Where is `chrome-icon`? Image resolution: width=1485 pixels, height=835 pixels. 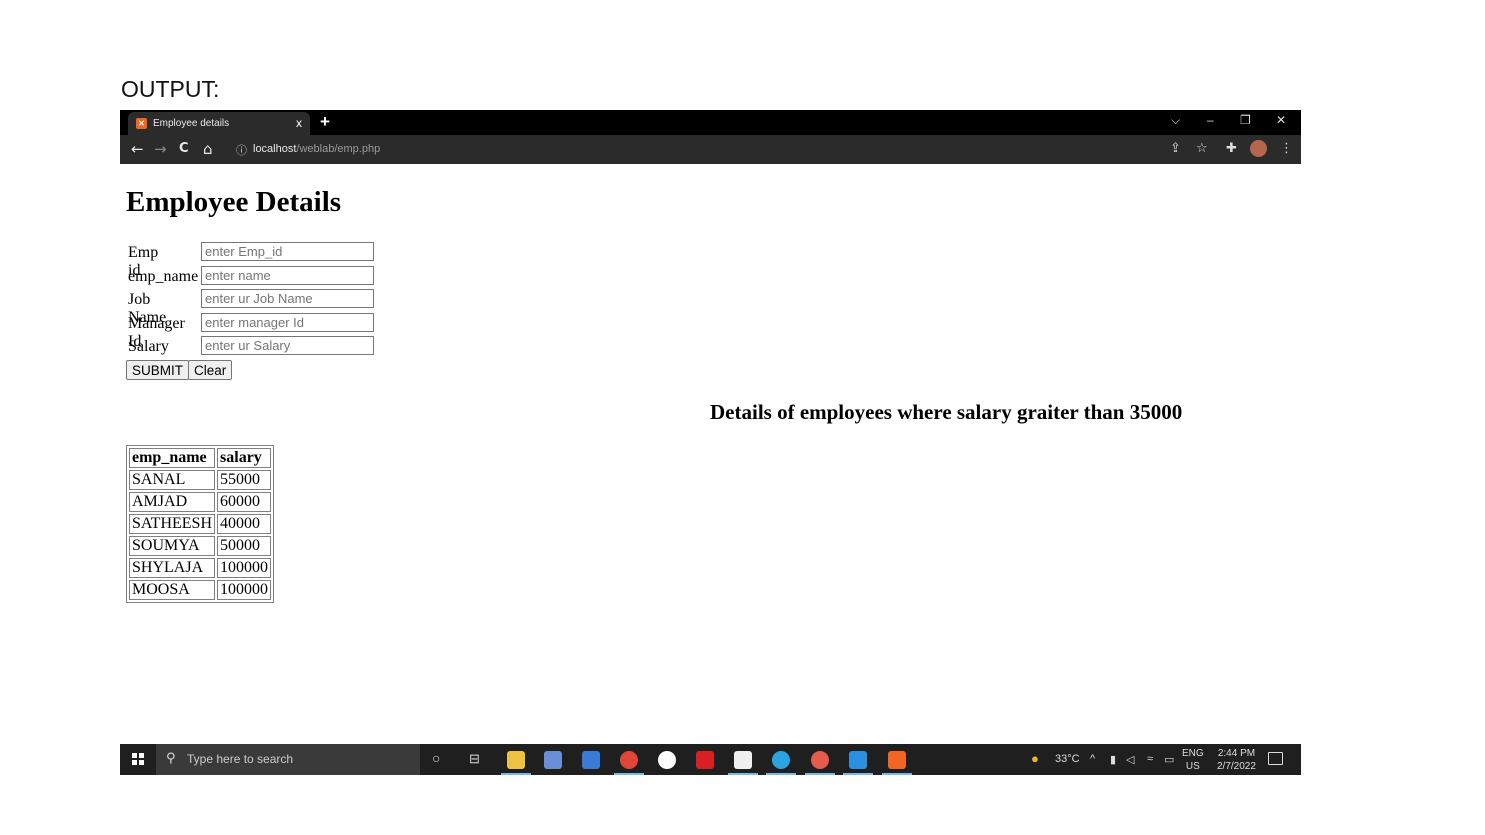
chrome-icon is located at coordinates (629, 763).